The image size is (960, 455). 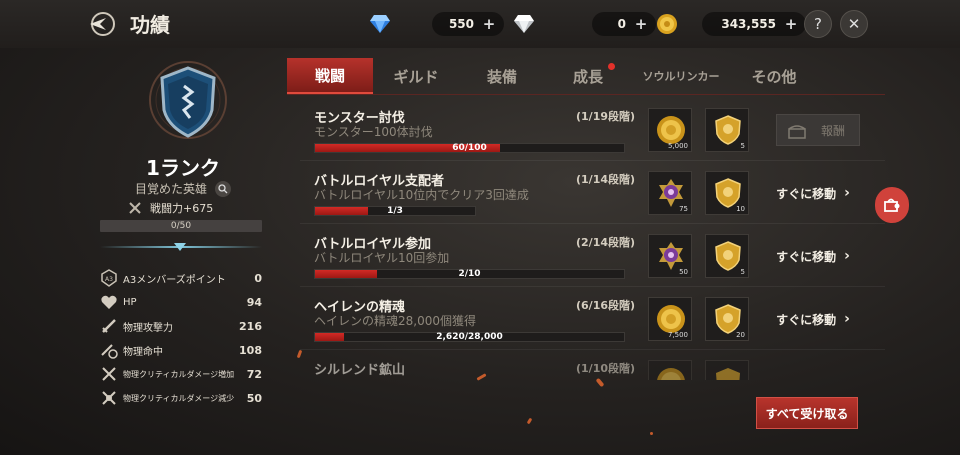 I want to click on divider-ornament-icon, so click(x=180, y=247).